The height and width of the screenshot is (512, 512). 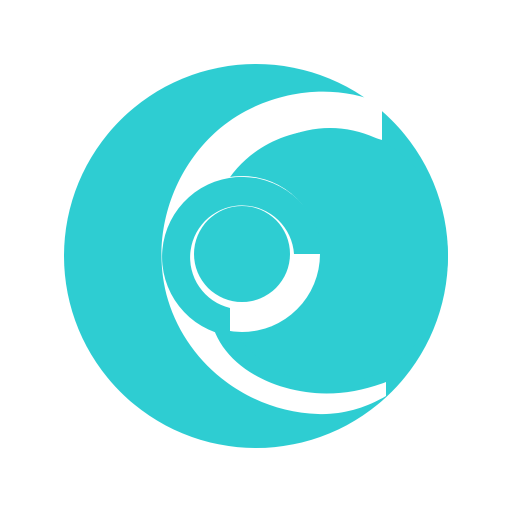 I want to click on center-circle, so click(x=242, y=254).